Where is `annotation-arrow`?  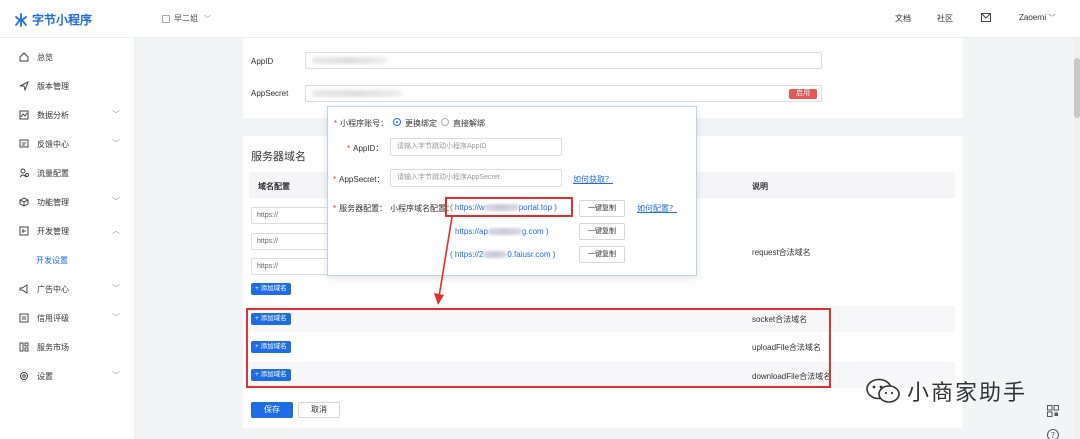 annotation-arrow is located at coordinates (443, 260).